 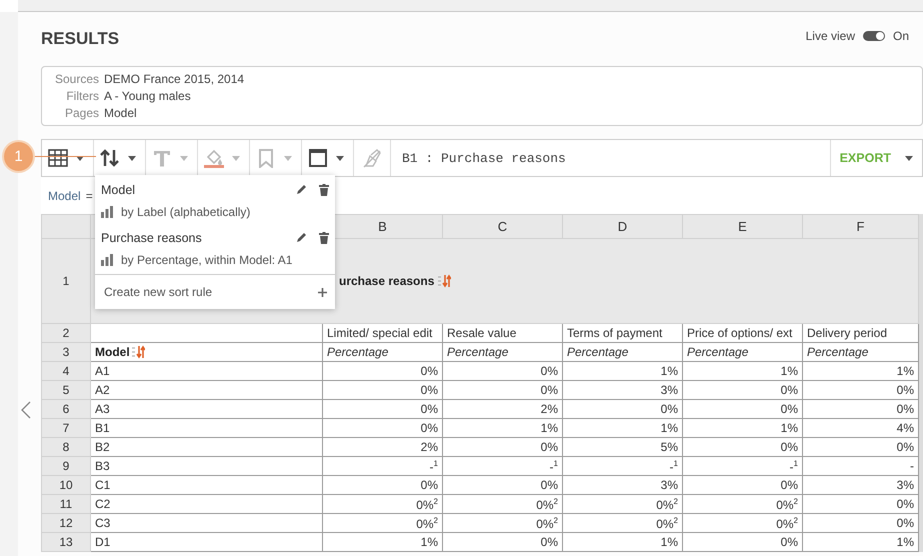 I want to click on row-header: 3, so click(x=66, y=352).